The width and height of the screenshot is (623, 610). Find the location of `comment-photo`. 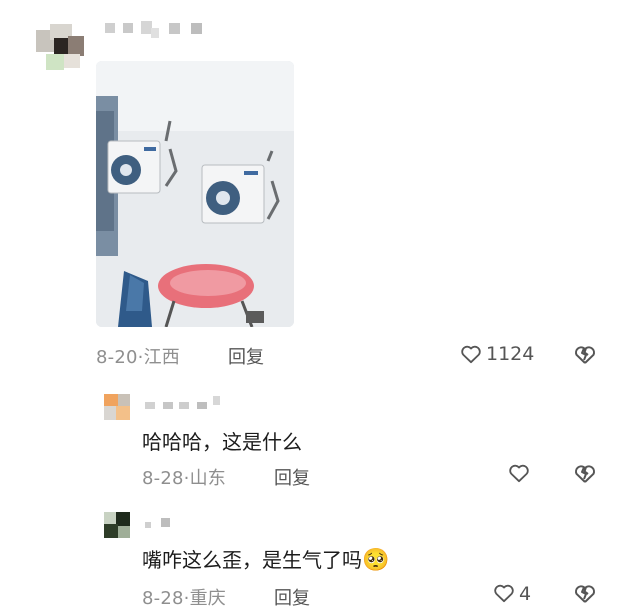

comment-photo is located at coordinates (195, 194).